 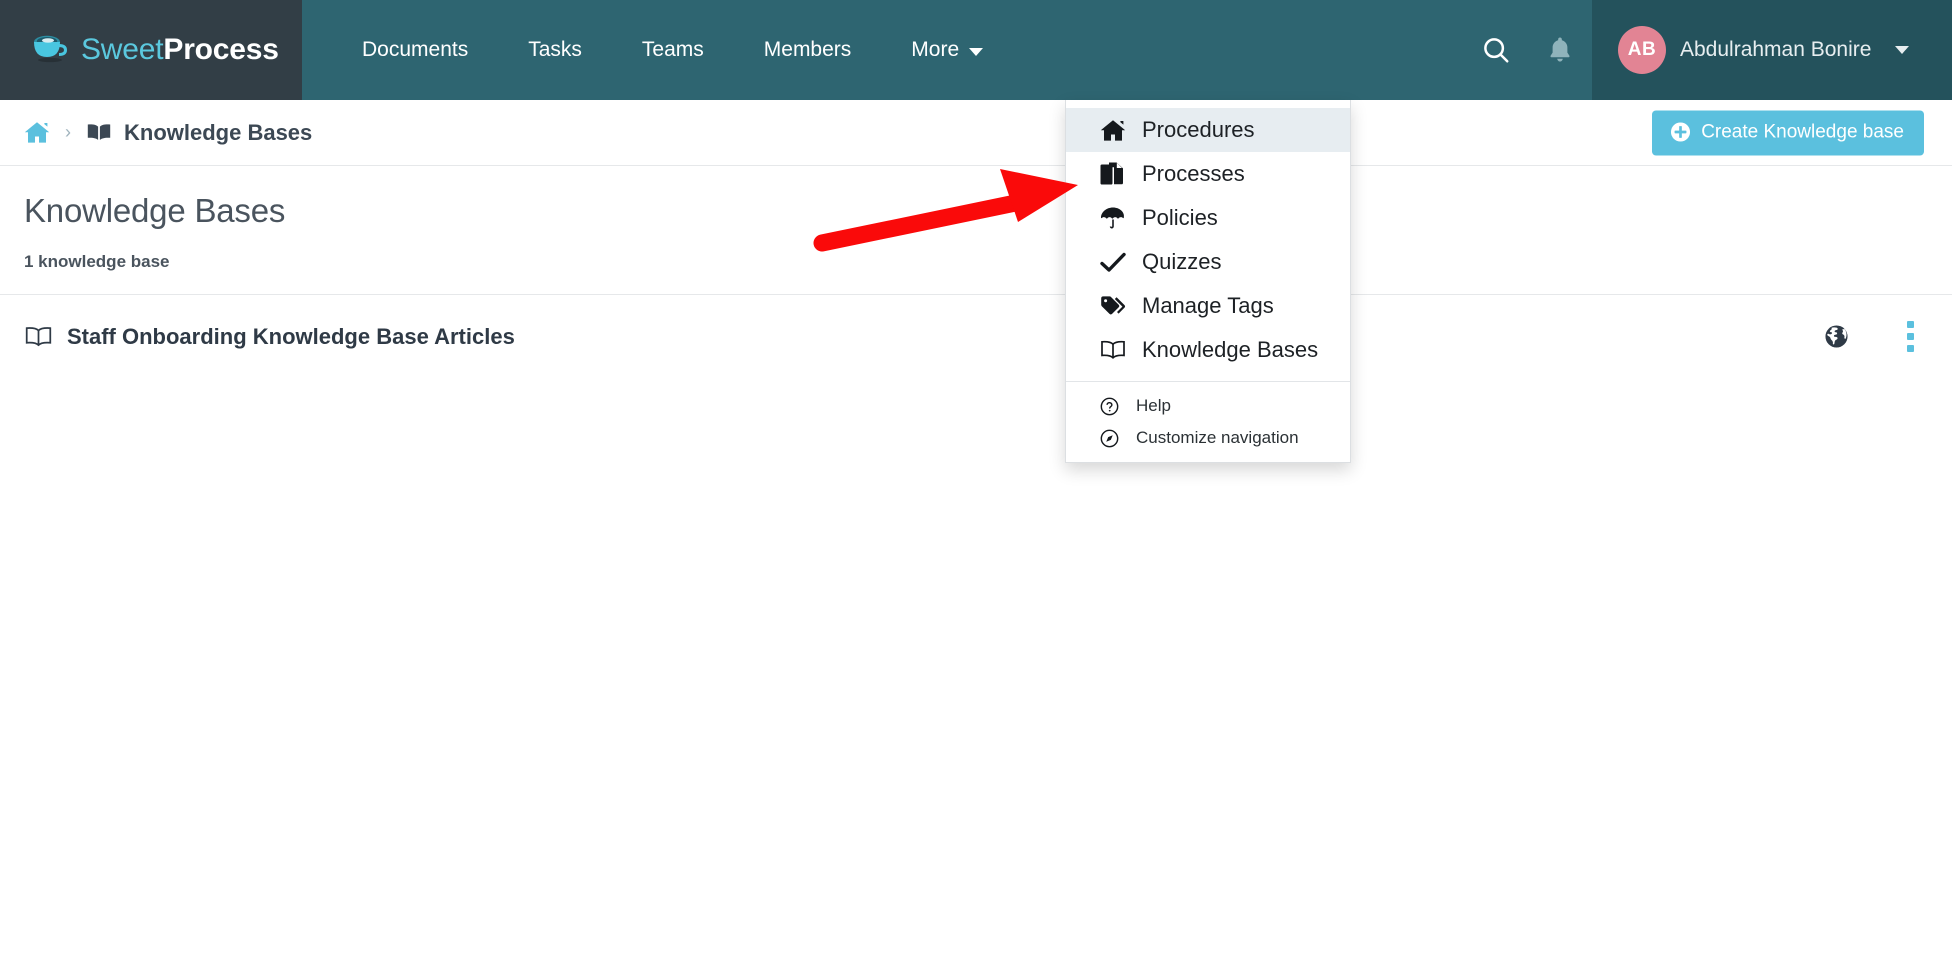 I want to click on nav-item-label: Teams, so click(x=672, y=49).